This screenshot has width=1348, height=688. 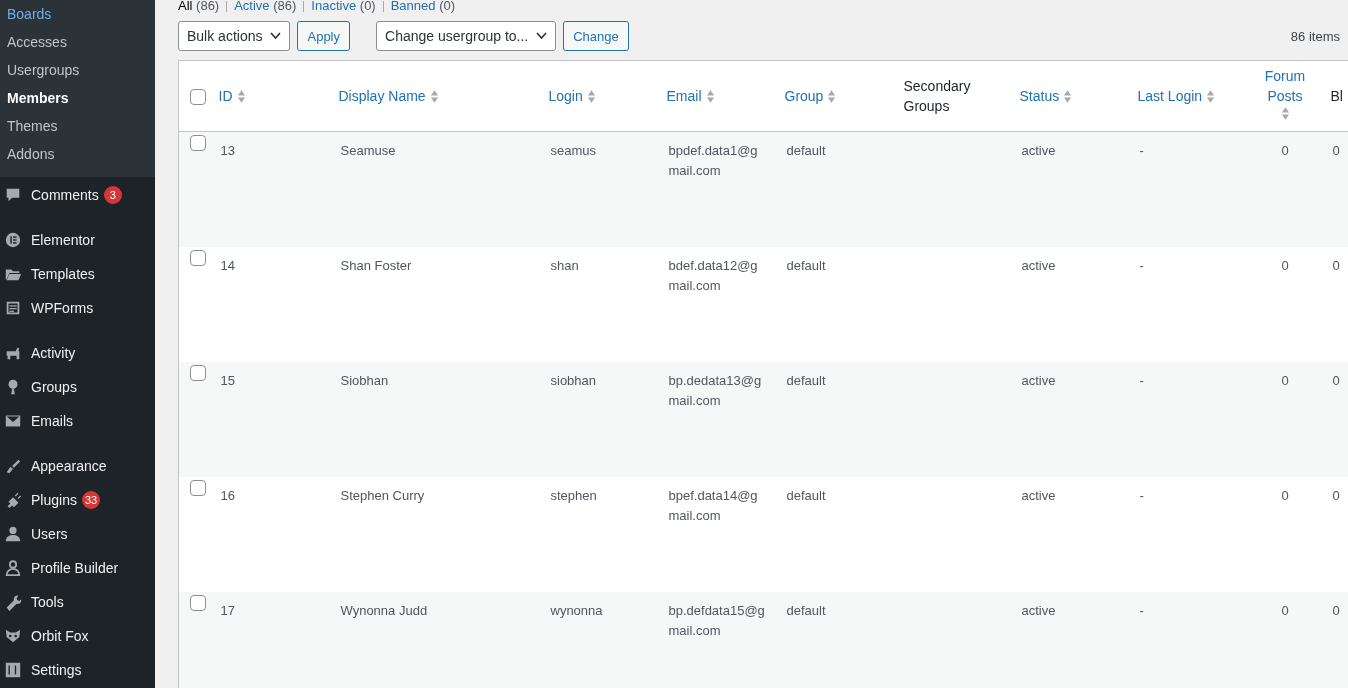 What do you see at coordinates (1046, 96) in the screenshot?
I see `column-header: Status` at bounding box center [1046, 96].